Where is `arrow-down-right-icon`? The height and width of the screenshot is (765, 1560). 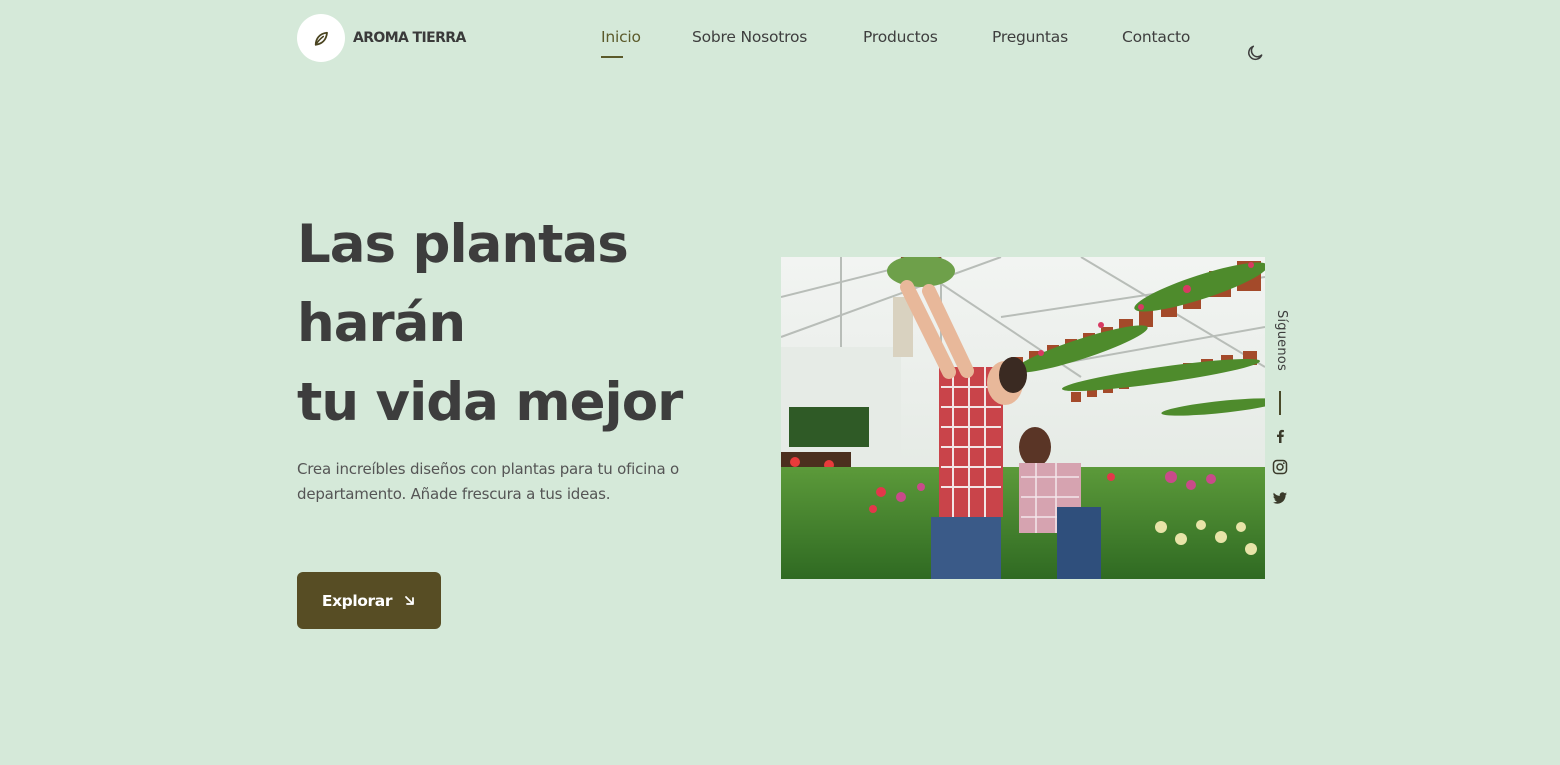
arrow-down-right-icon is located at coordinates (409, 600).